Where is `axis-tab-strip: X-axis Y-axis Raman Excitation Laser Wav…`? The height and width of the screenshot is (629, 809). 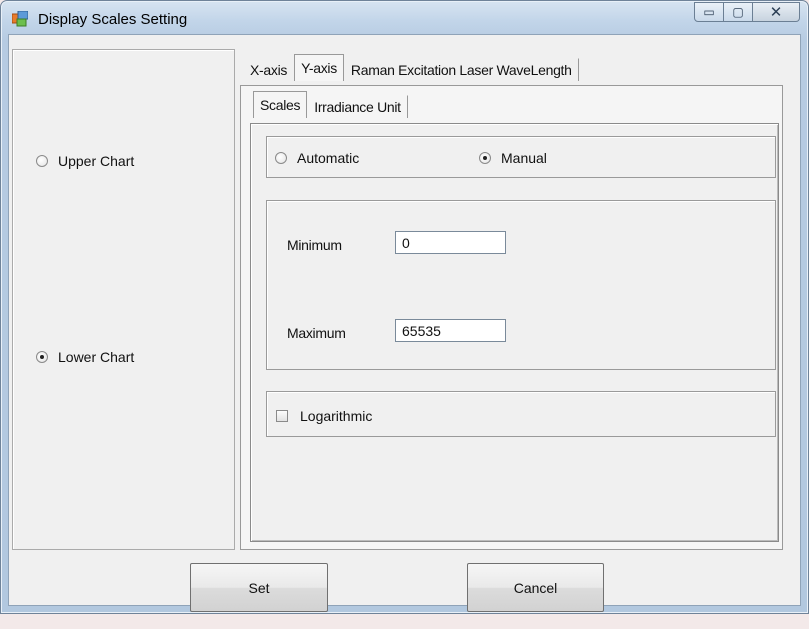
axis-tab-strip: X-axis Y-axis Raman Excitation Laser Wav… is located at coordinates (411, 67).